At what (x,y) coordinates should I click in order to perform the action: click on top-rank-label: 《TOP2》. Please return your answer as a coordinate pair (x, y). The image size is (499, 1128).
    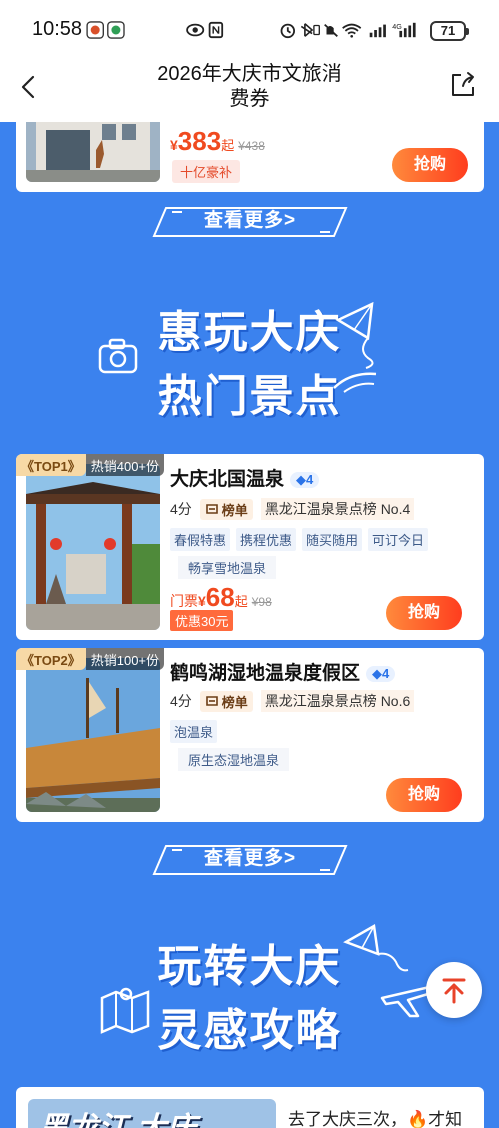
    Looking at the image, I should click on (51, 659).